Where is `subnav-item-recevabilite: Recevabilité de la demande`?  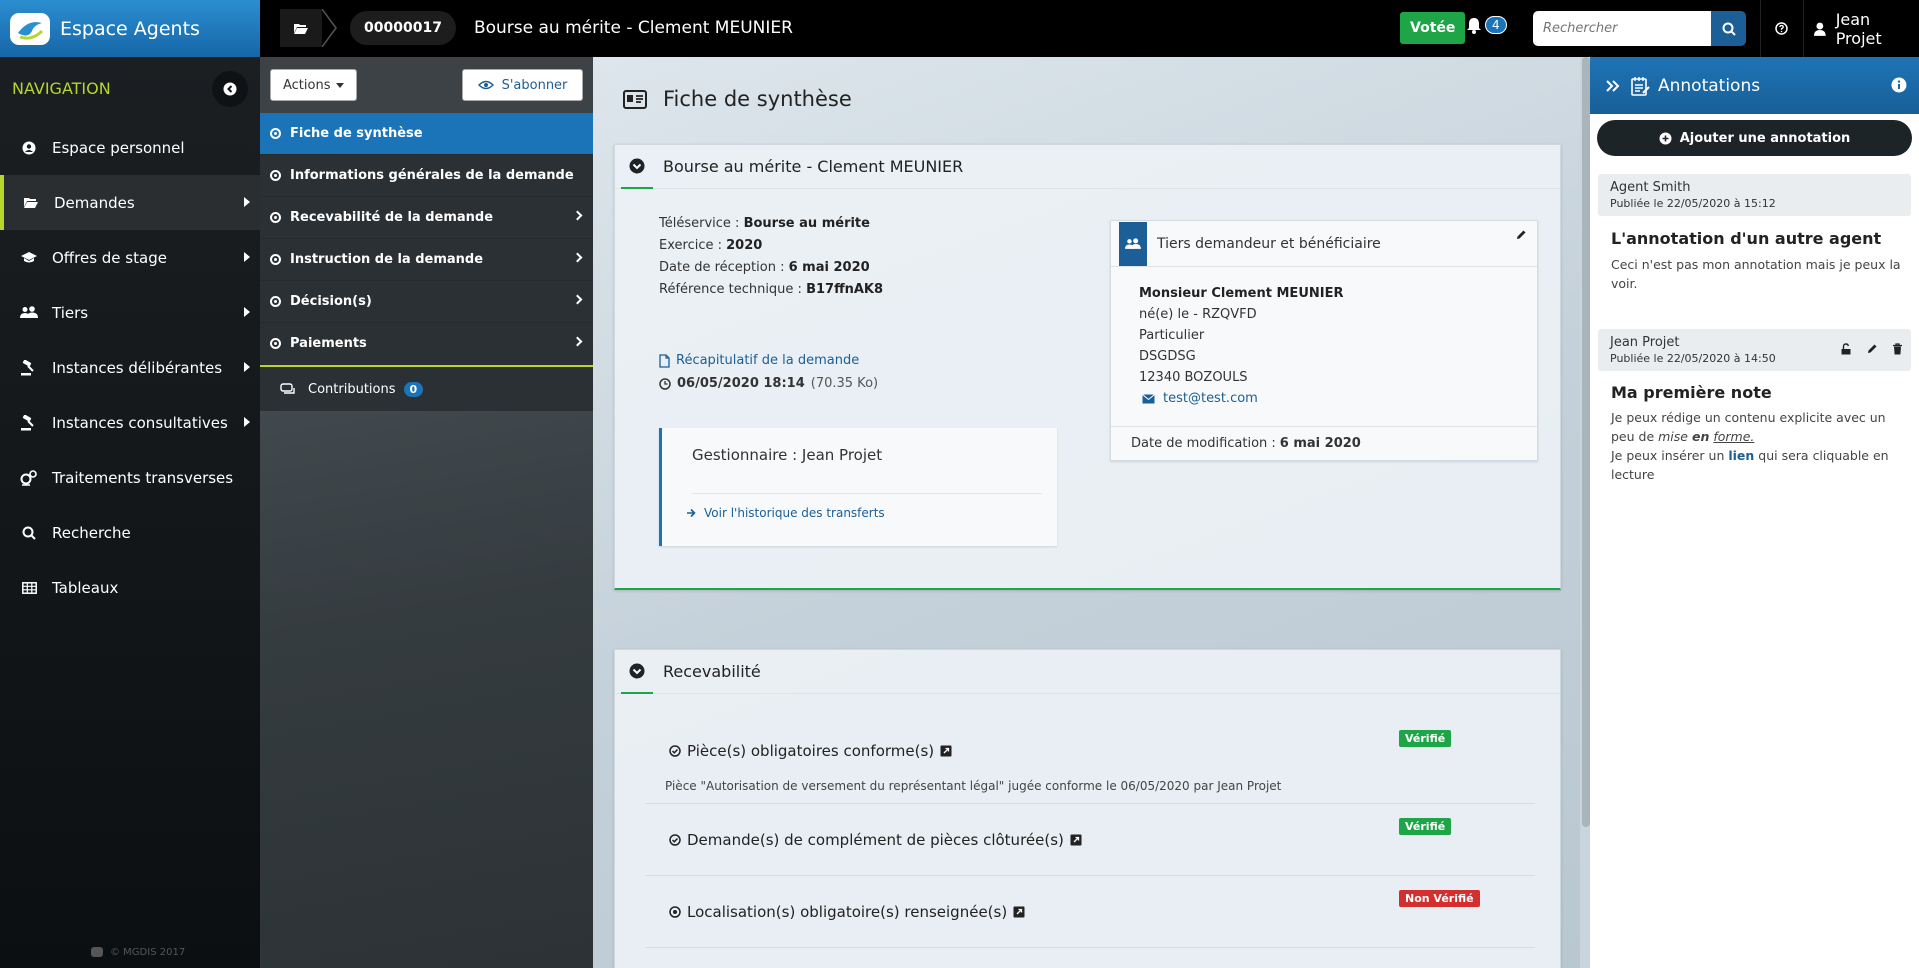
subnav-item-recevabilite: Recevabilité de la demande is located at coordinates (426, 218).